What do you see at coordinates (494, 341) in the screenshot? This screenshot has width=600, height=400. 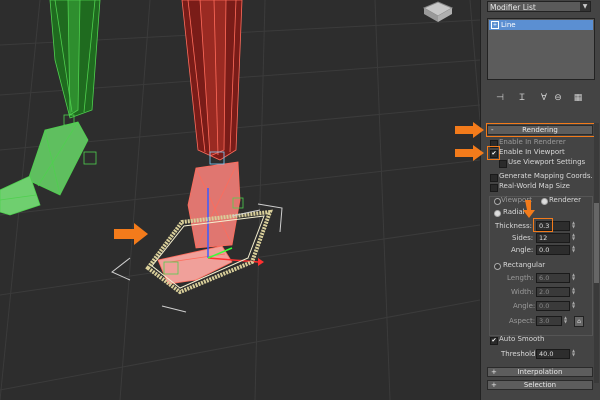 I see `auto-smooth-checkbox: ✔` at bounding box center [494, 341].